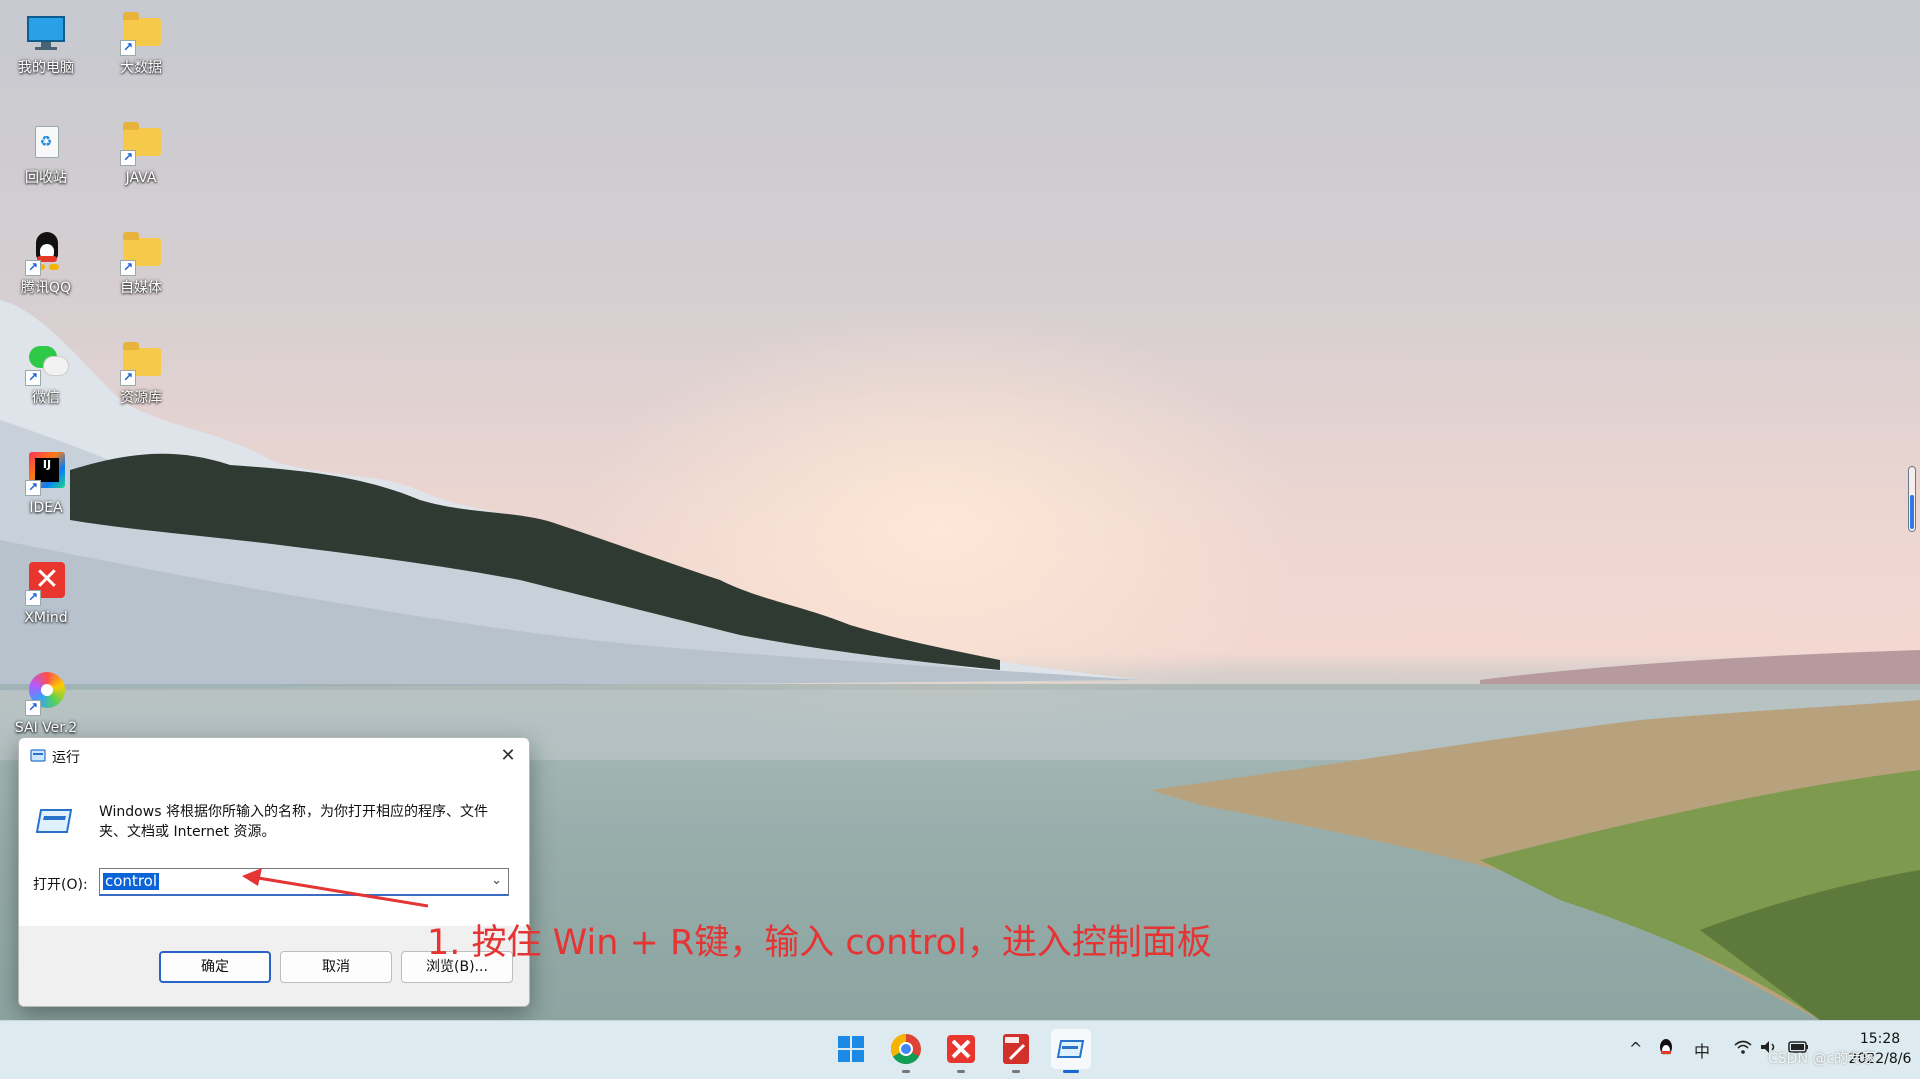 The image size is (1920, 1079). I want to click on sai-paint-icon: ↗, so click(46, 693).